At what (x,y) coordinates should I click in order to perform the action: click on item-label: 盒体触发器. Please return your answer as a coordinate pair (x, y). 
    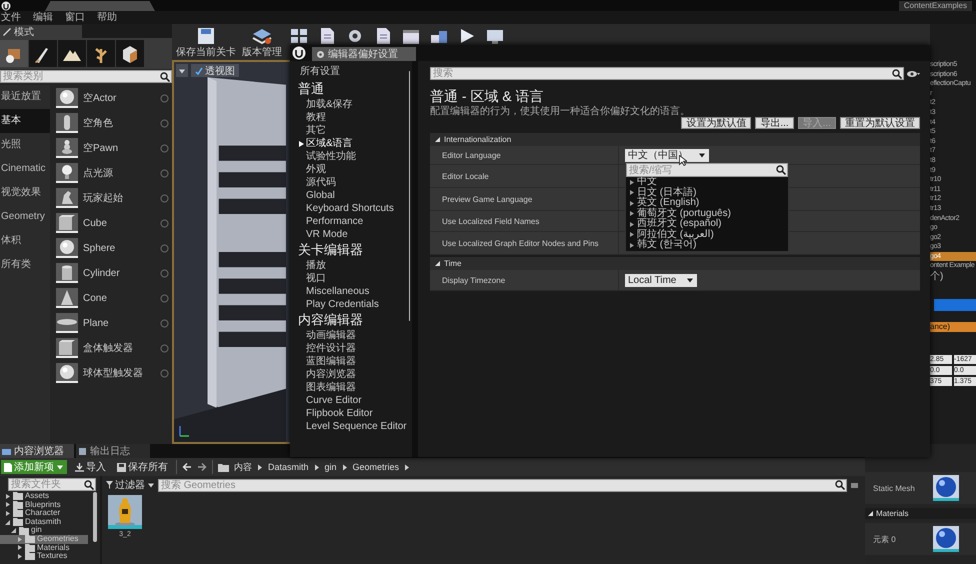
    Looking at the image, I should click on (119, 348).